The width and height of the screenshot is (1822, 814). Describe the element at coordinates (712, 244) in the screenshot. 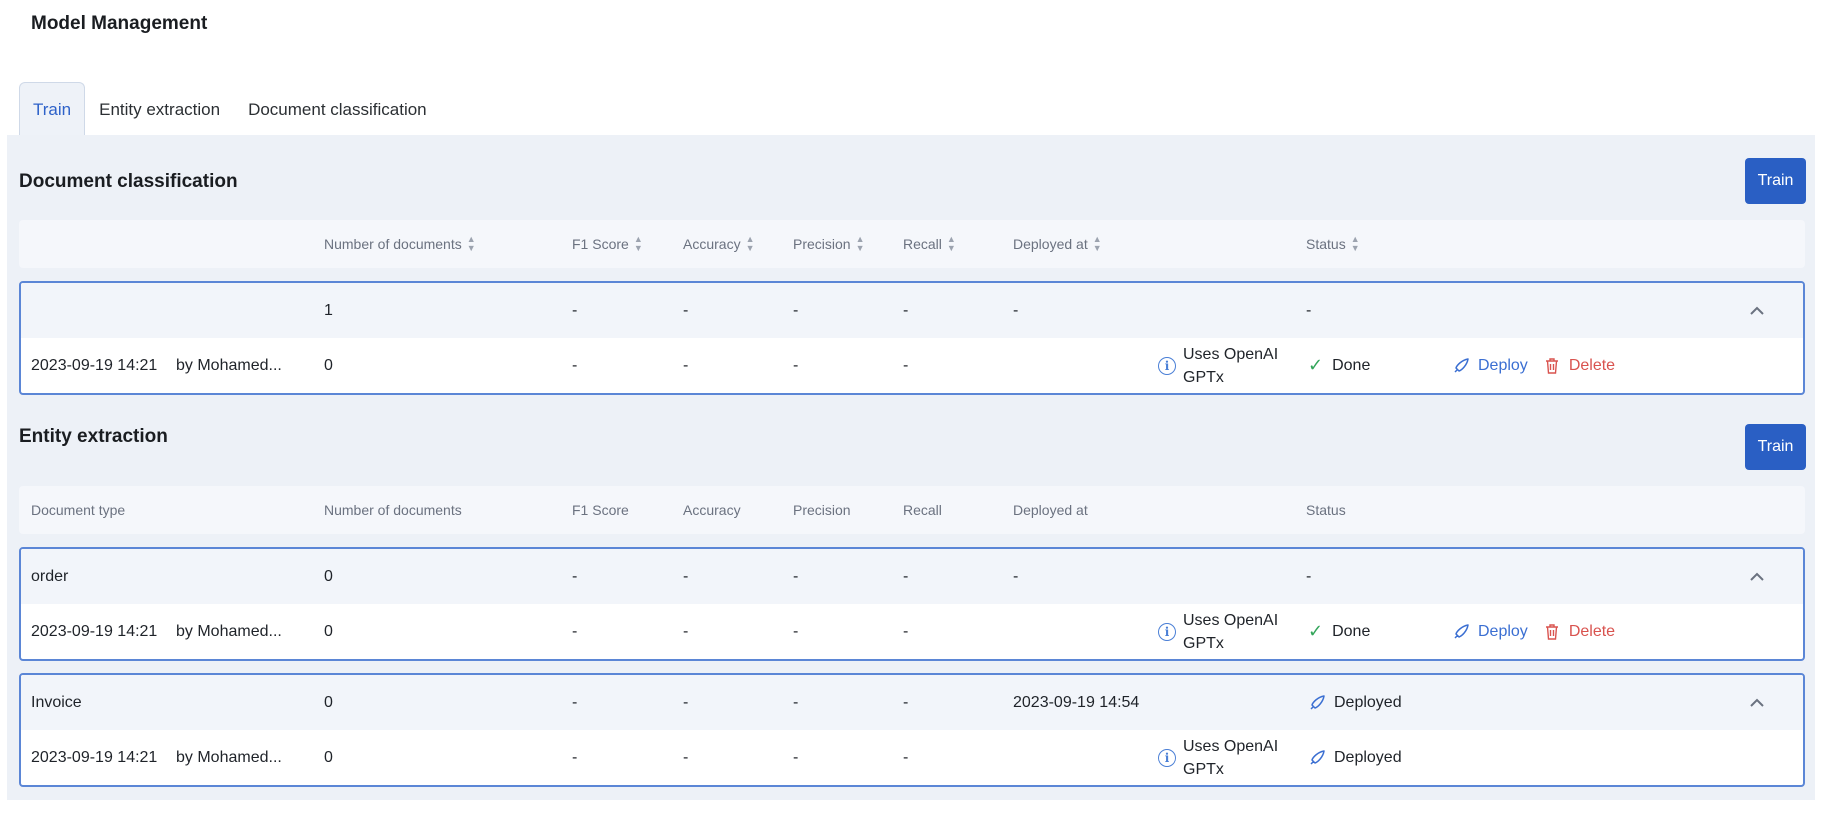

I see `header-accuracy-label: Accuracy` at that location.